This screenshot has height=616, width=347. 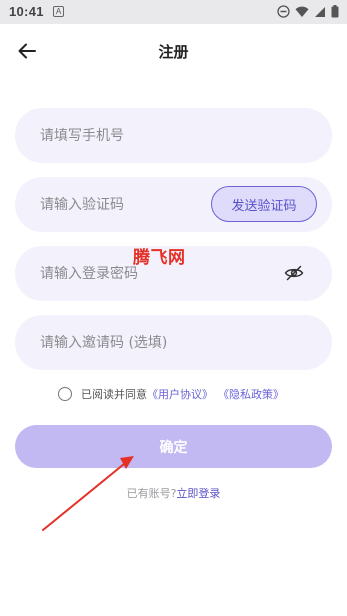 I want to click on phone-input, so click(x=130, y=135).